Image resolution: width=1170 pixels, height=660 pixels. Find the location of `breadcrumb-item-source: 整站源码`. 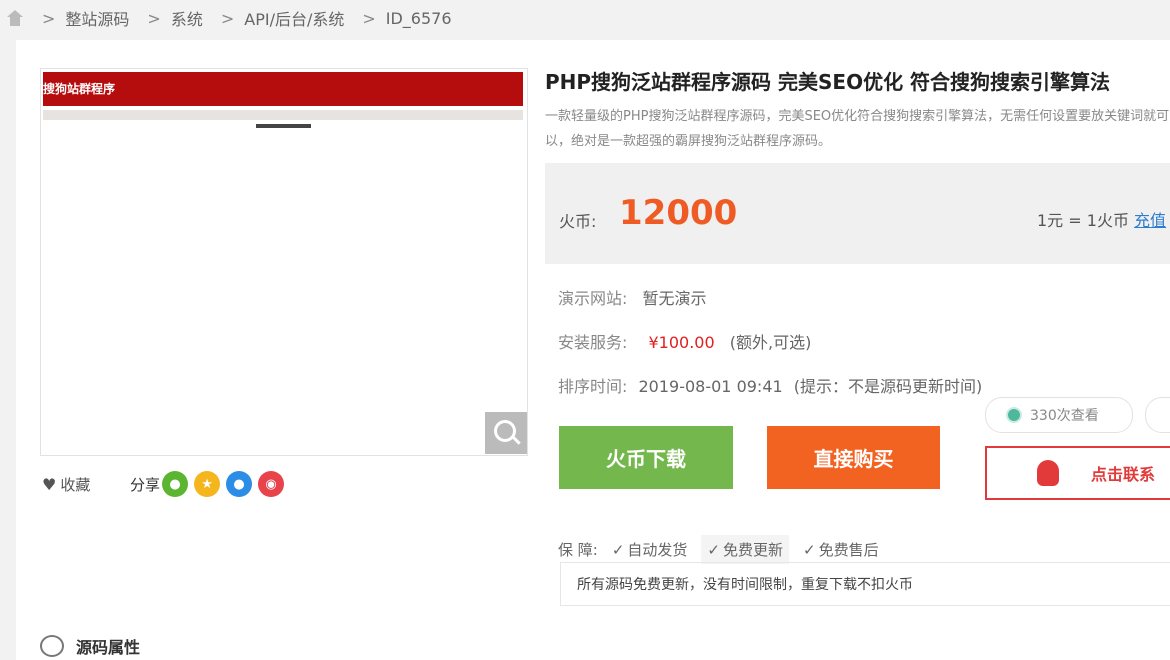

breadcrumb-item-source: 整站源码 is located at coordinates (97, 18).